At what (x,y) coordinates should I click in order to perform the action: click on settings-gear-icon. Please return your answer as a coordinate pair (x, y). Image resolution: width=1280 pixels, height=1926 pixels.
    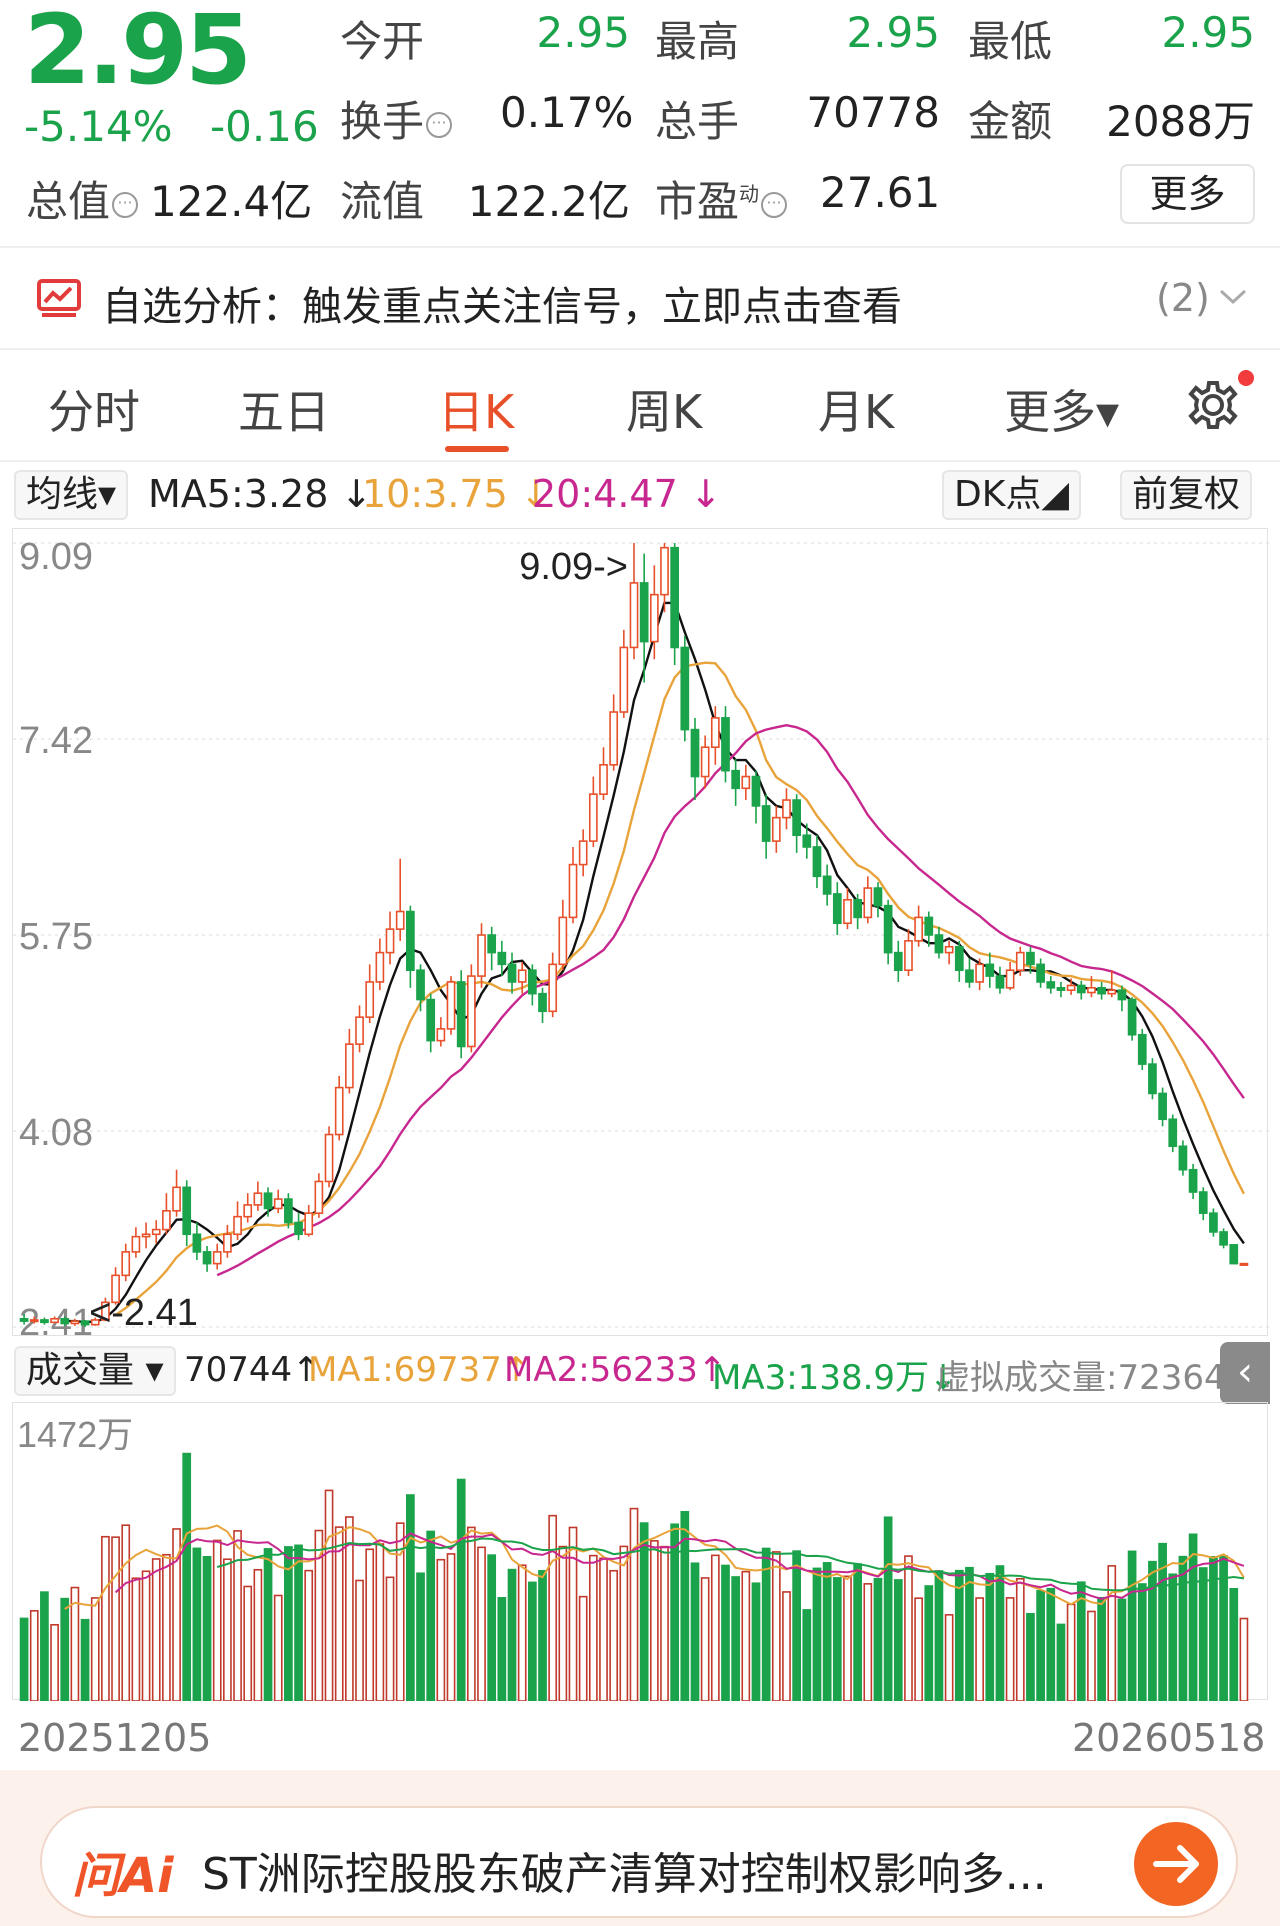
    Looking at the image, I should click on (1213, 405).